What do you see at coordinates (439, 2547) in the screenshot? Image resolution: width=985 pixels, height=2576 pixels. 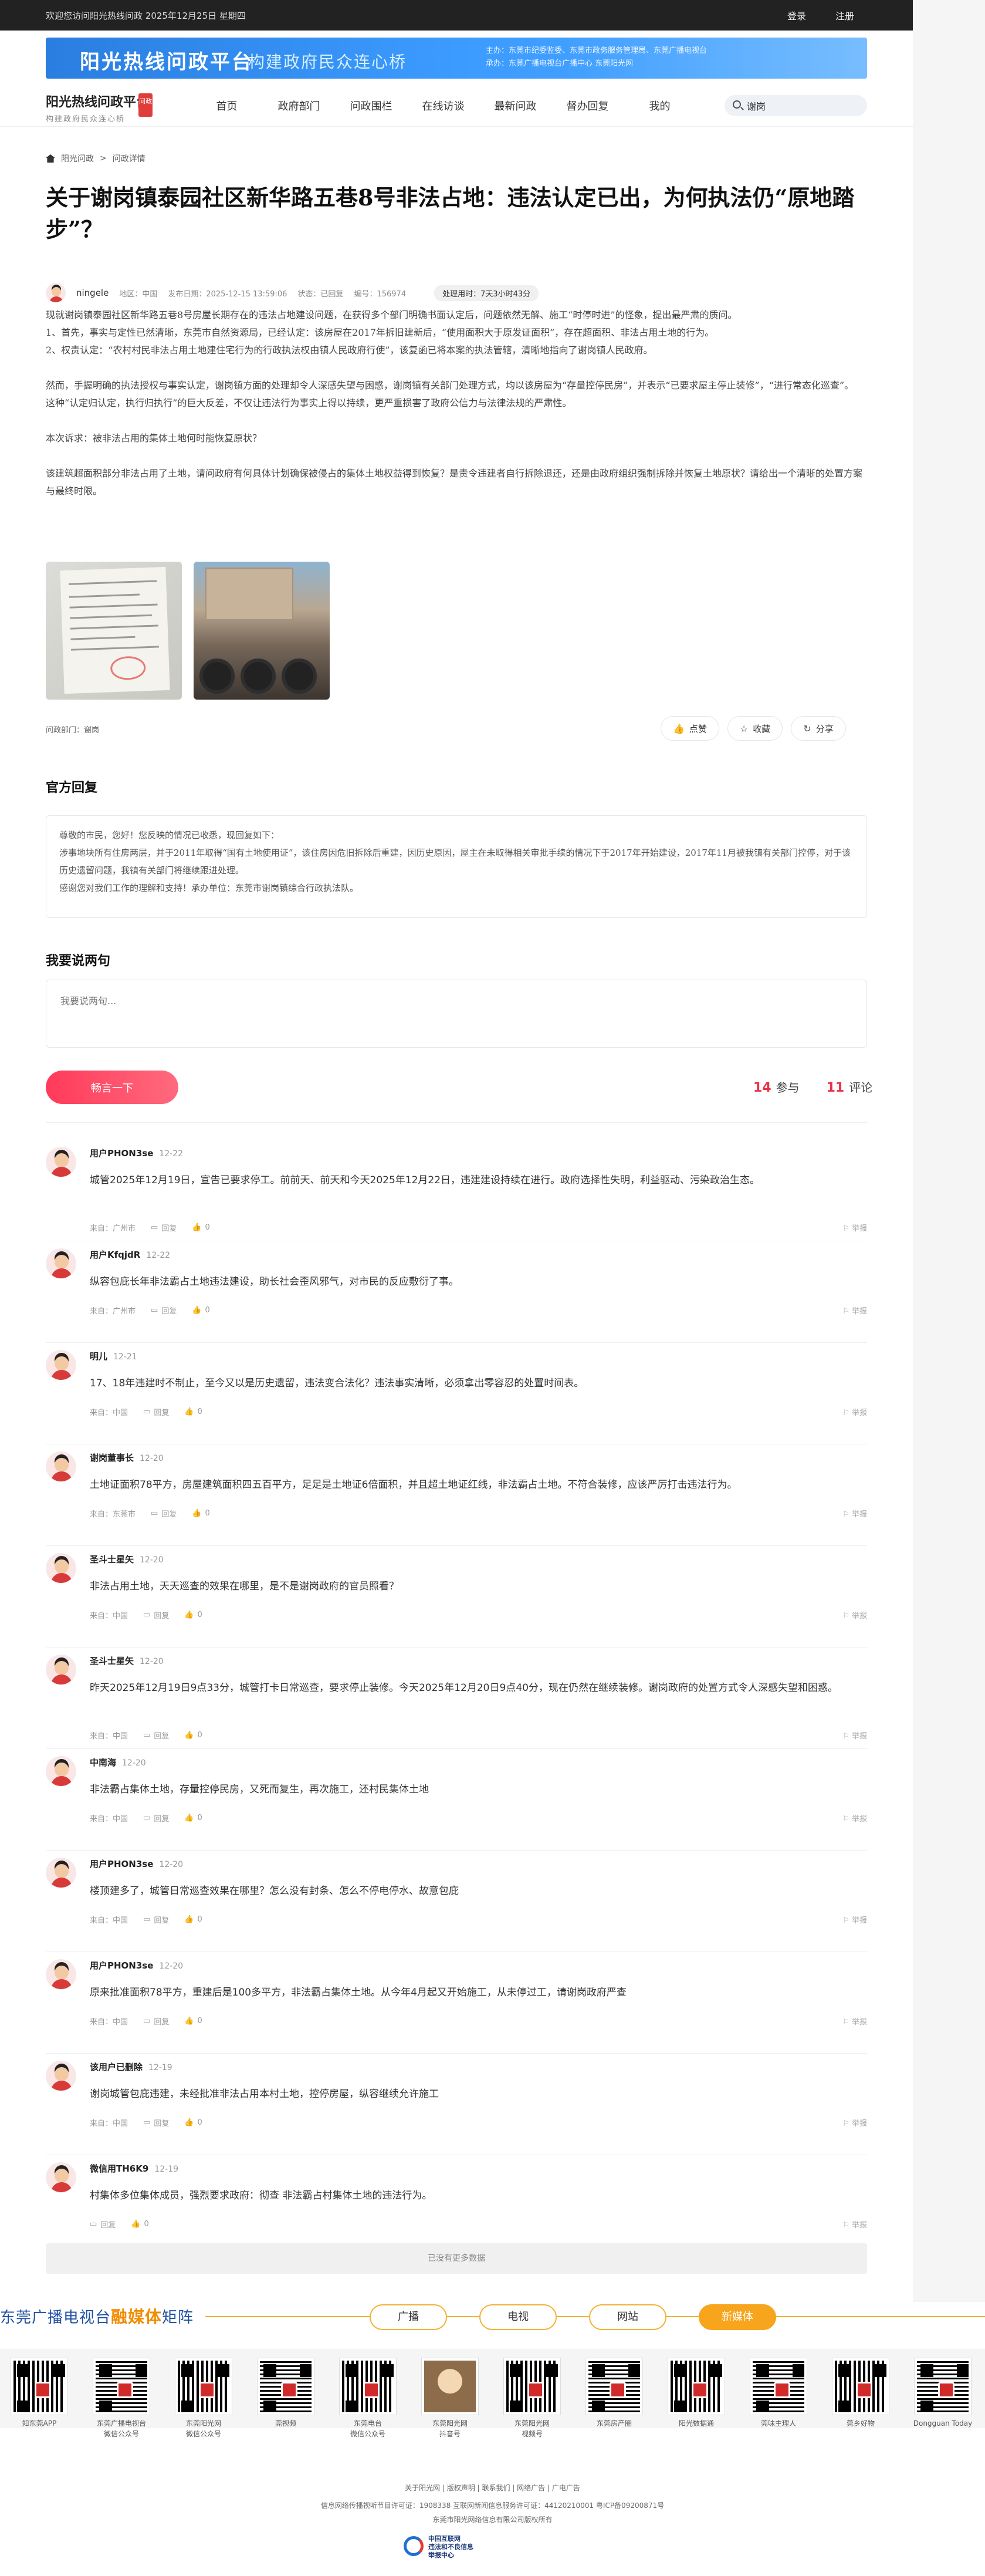 I see `report-center-badge: 中国互联网 违法和不良信息举报中心` at bounding box center [439, 2547].